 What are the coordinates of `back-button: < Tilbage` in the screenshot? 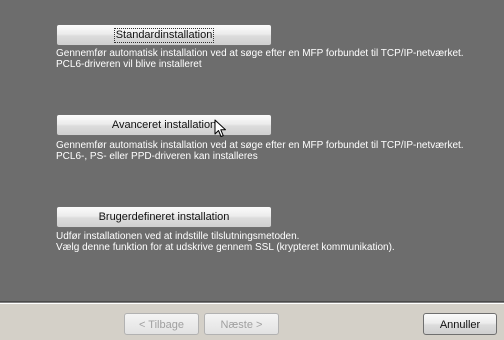 It's located at (161, 324).